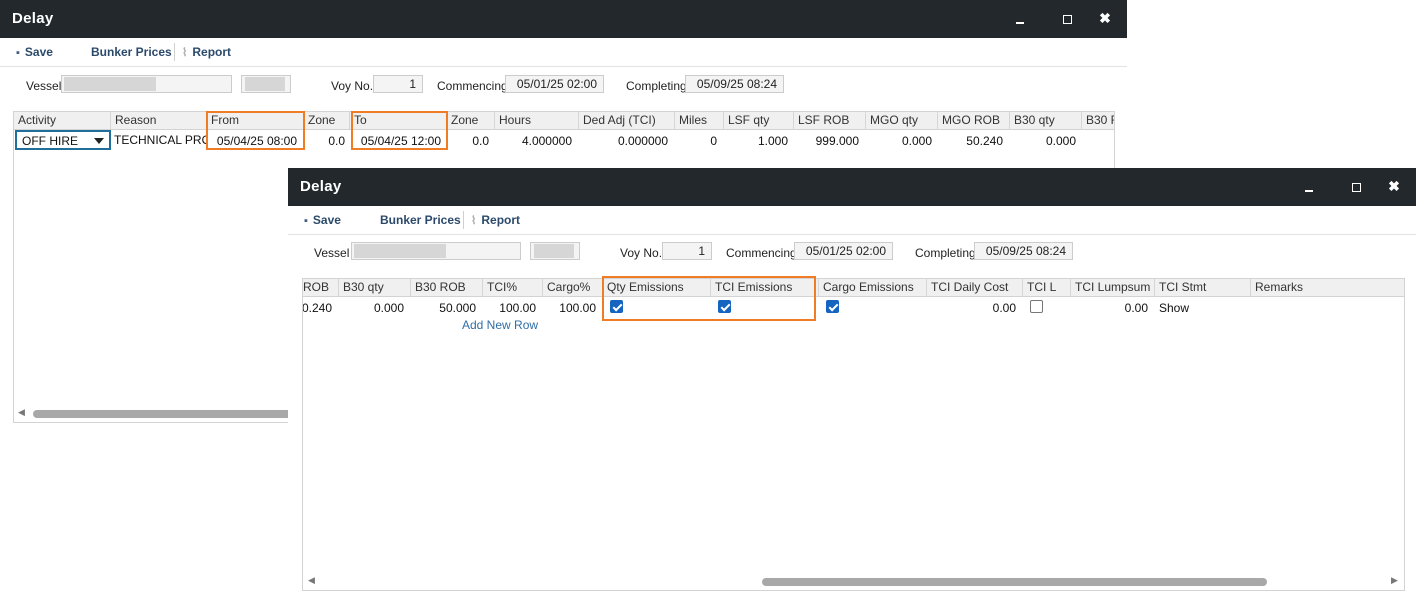 Image resolution: width=1416 pixels, height=596 pixels. Describe the element at coordinates (1327, 287) in the screenshot. I see `col-remarks: Remarks` at that location.